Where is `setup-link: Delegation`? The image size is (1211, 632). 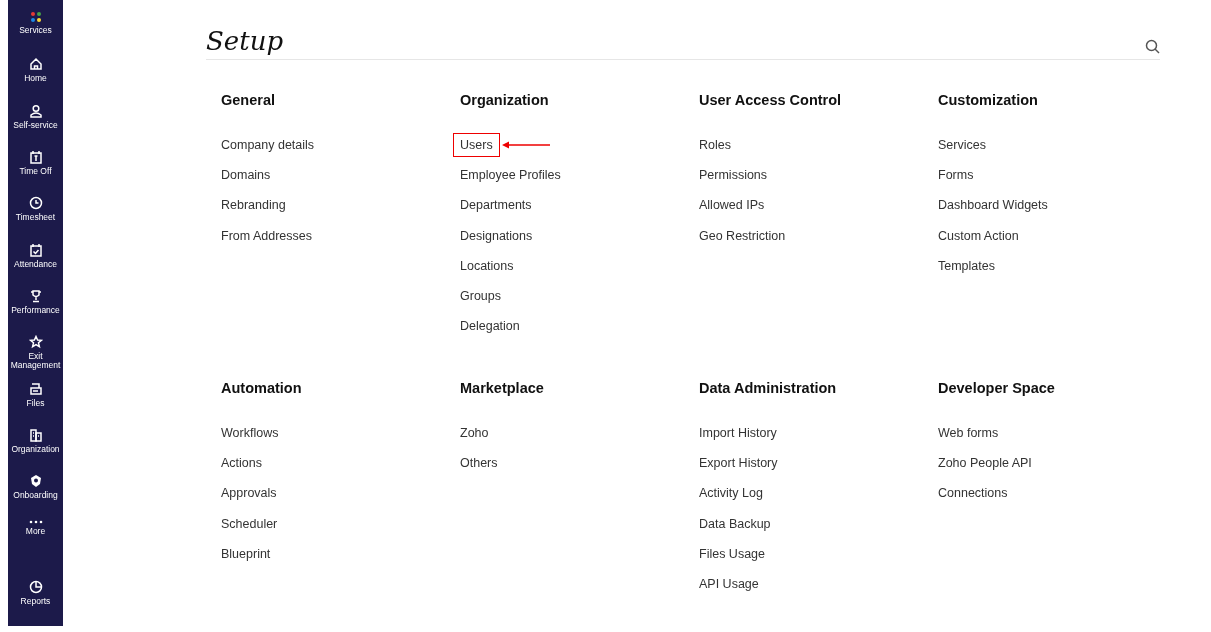 setup-link: Delegation is located at coordinates (490, 326).